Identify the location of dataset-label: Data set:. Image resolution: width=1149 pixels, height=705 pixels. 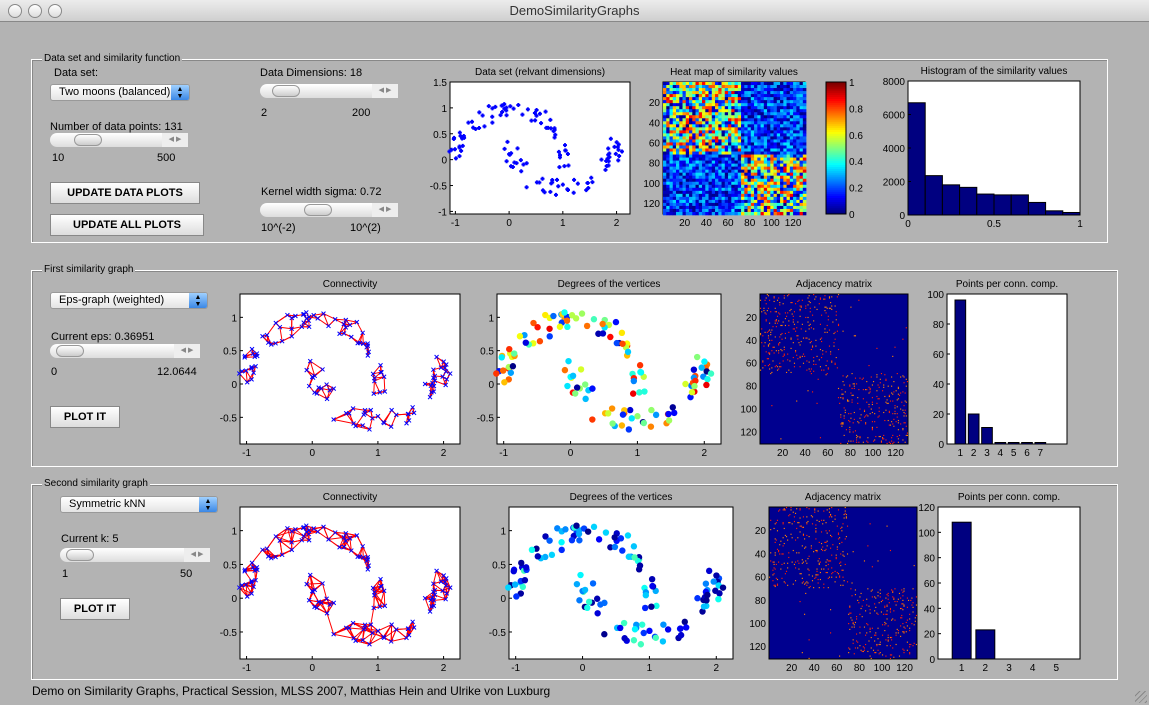
(76, 73).